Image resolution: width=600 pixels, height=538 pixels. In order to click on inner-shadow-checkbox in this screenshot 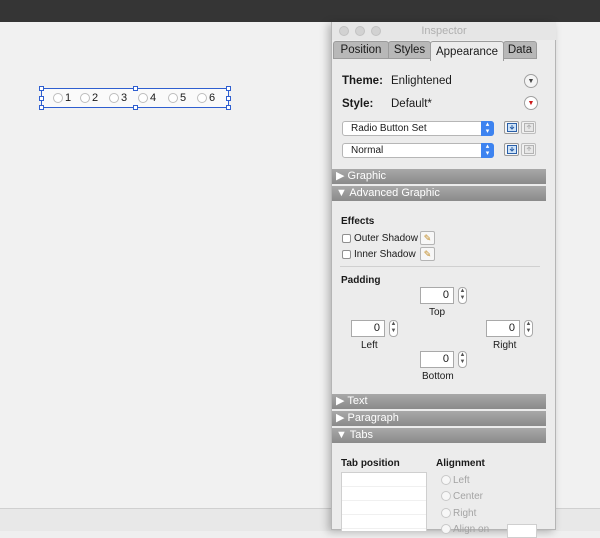, I will do `click(346, 254)`.